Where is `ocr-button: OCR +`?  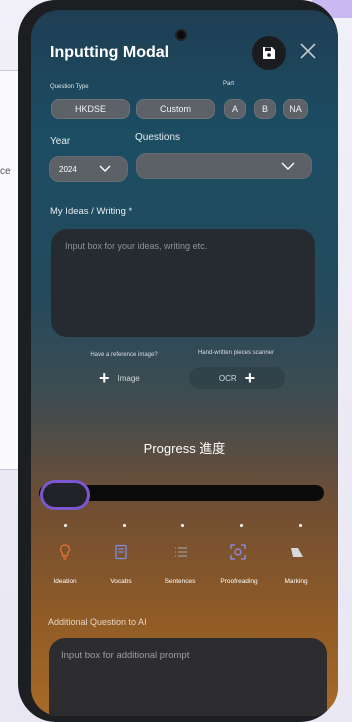
ocr-button: OCR + is located at coordinates (237, 378).